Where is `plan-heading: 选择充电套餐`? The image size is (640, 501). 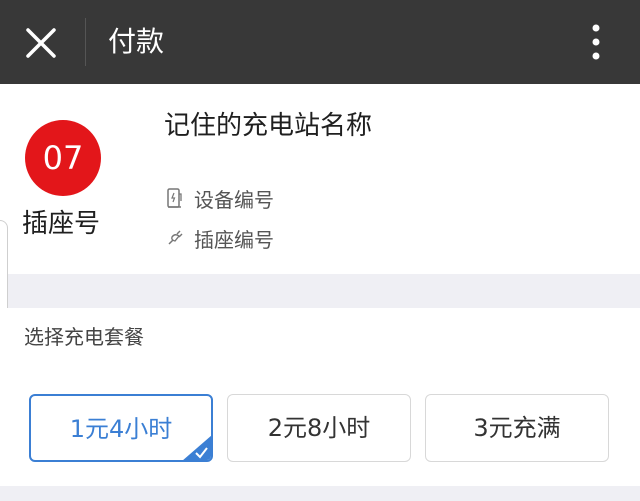
plan-heading: 选择充电套餐 is located at coordinates (84, 337).